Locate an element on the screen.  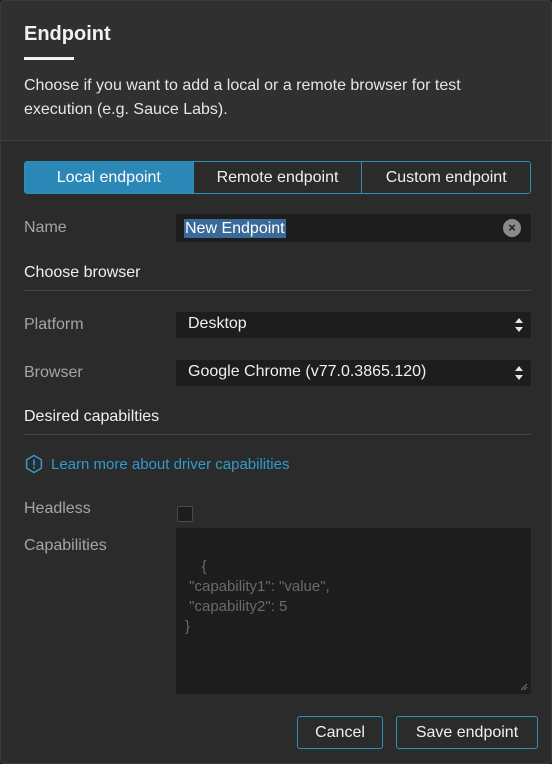
browser-select-value: Google Chrome (v77.0.3865.120) is located at coordinates (307, 371).